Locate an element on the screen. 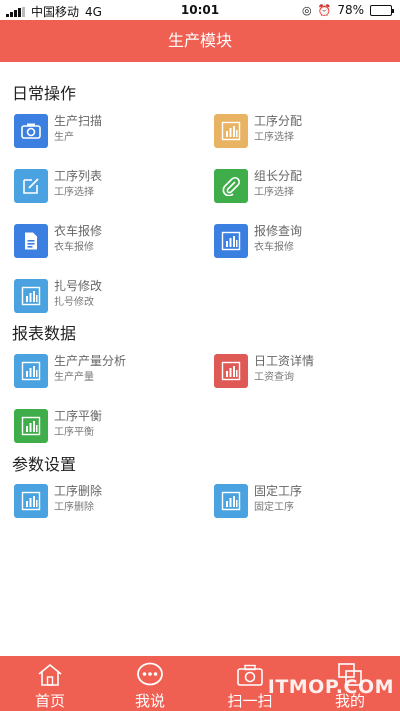 The width and height of the screenshot is (400, 711). chat-bubble-icon is located at coordinates (150, 674).